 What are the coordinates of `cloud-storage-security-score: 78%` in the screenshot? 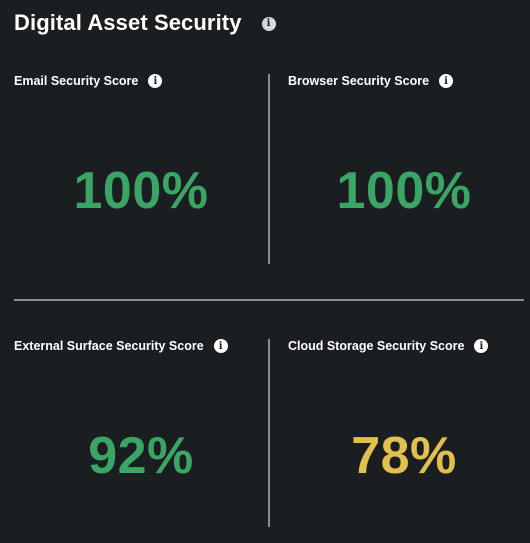 It's located at (404, 456).